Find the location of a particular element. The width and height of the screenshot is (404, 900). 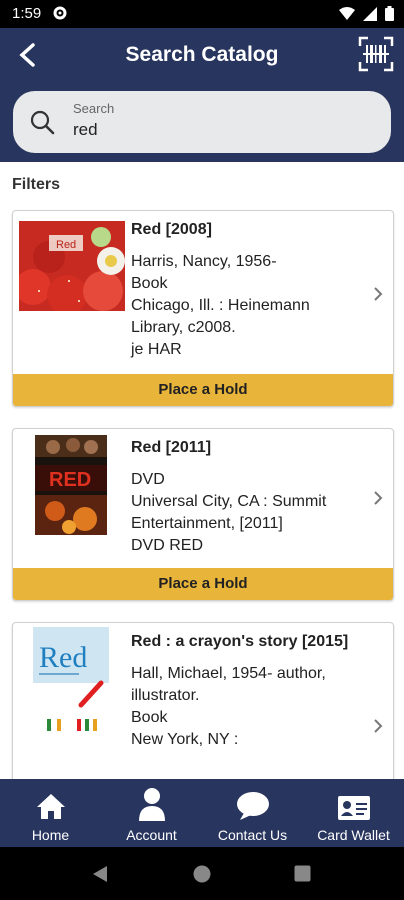

nav-account: Account is located at coordinates (151, 814).